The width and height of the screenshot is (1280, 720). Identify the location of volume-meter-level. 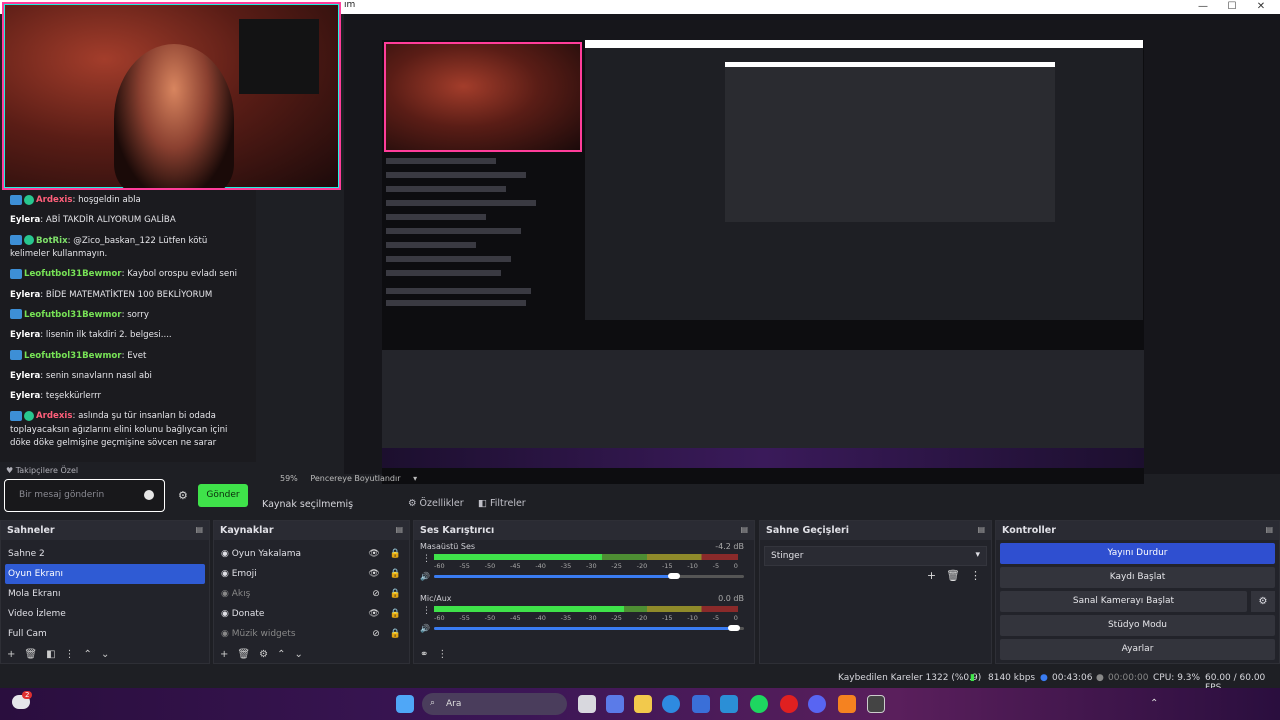
(518, 557).